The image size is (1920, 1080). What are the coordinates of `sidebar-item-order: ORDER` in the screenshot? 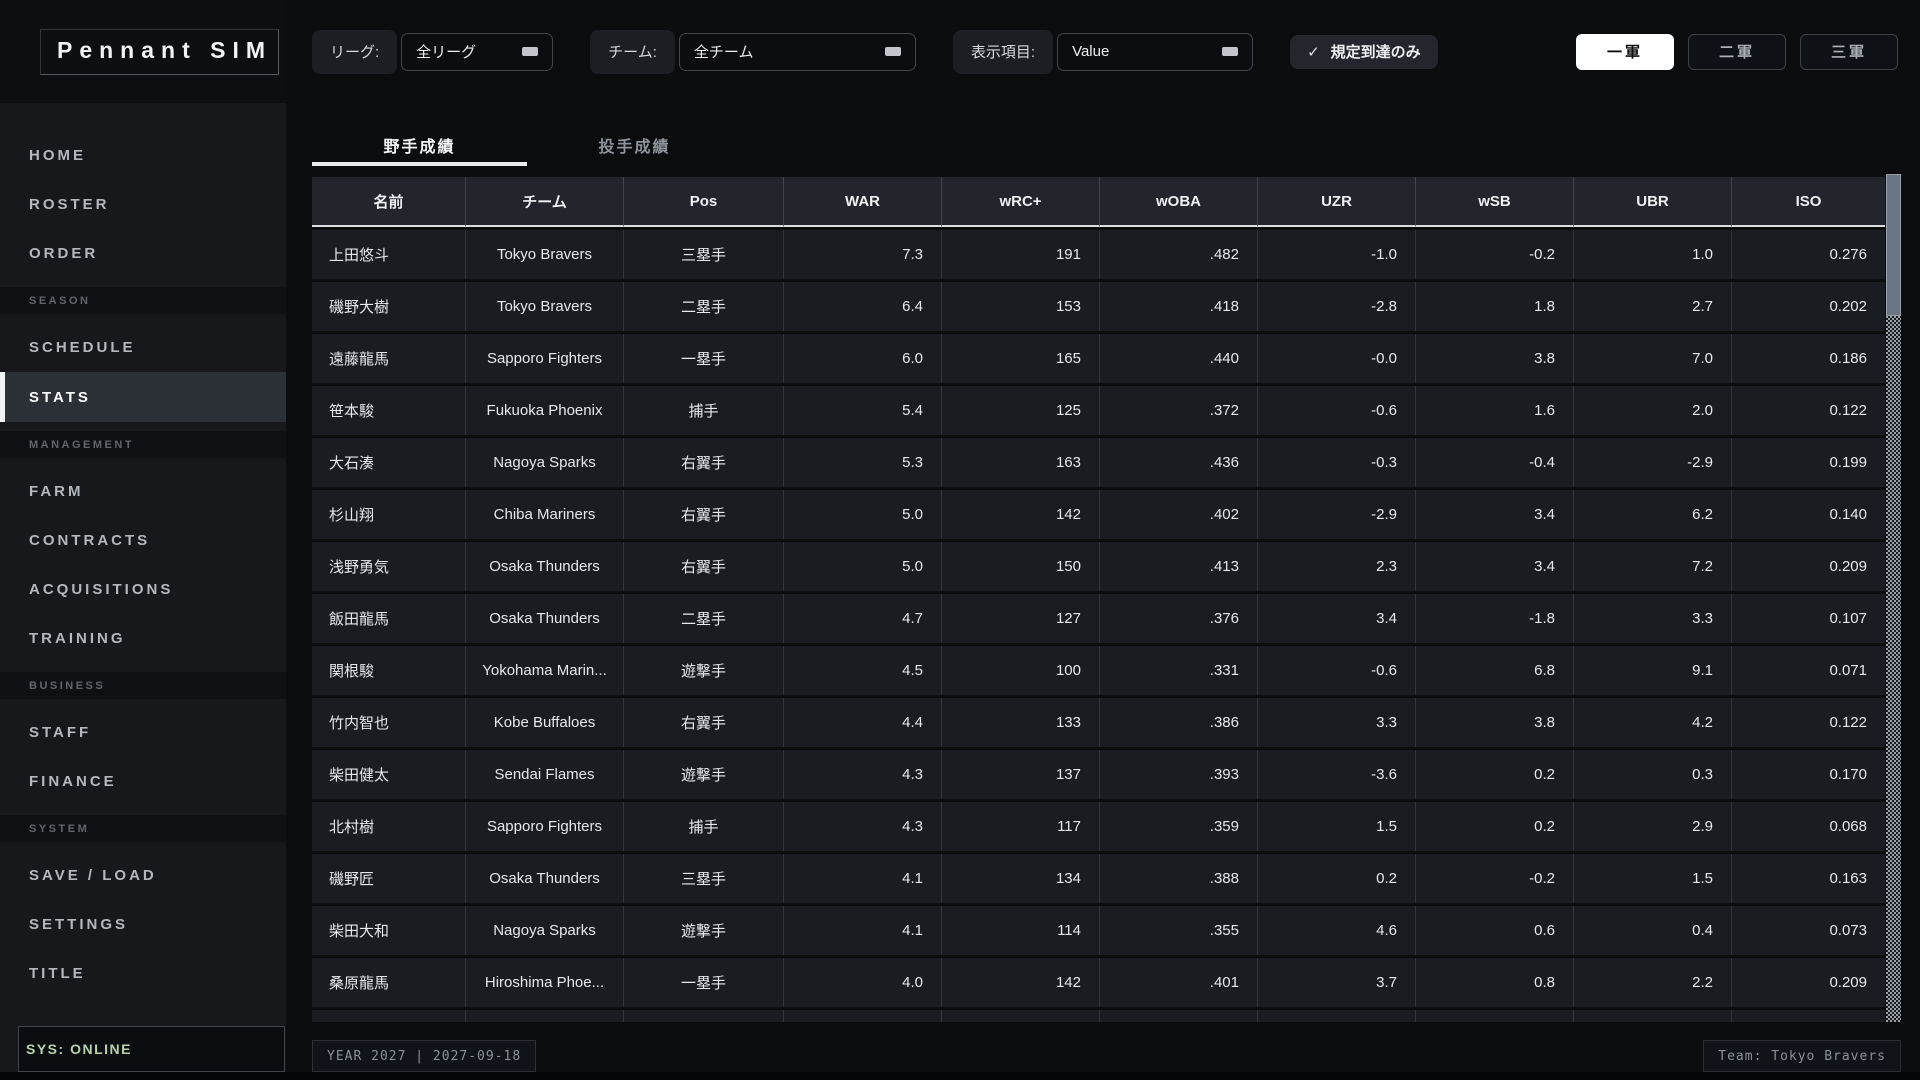 It's located at (143, 253).